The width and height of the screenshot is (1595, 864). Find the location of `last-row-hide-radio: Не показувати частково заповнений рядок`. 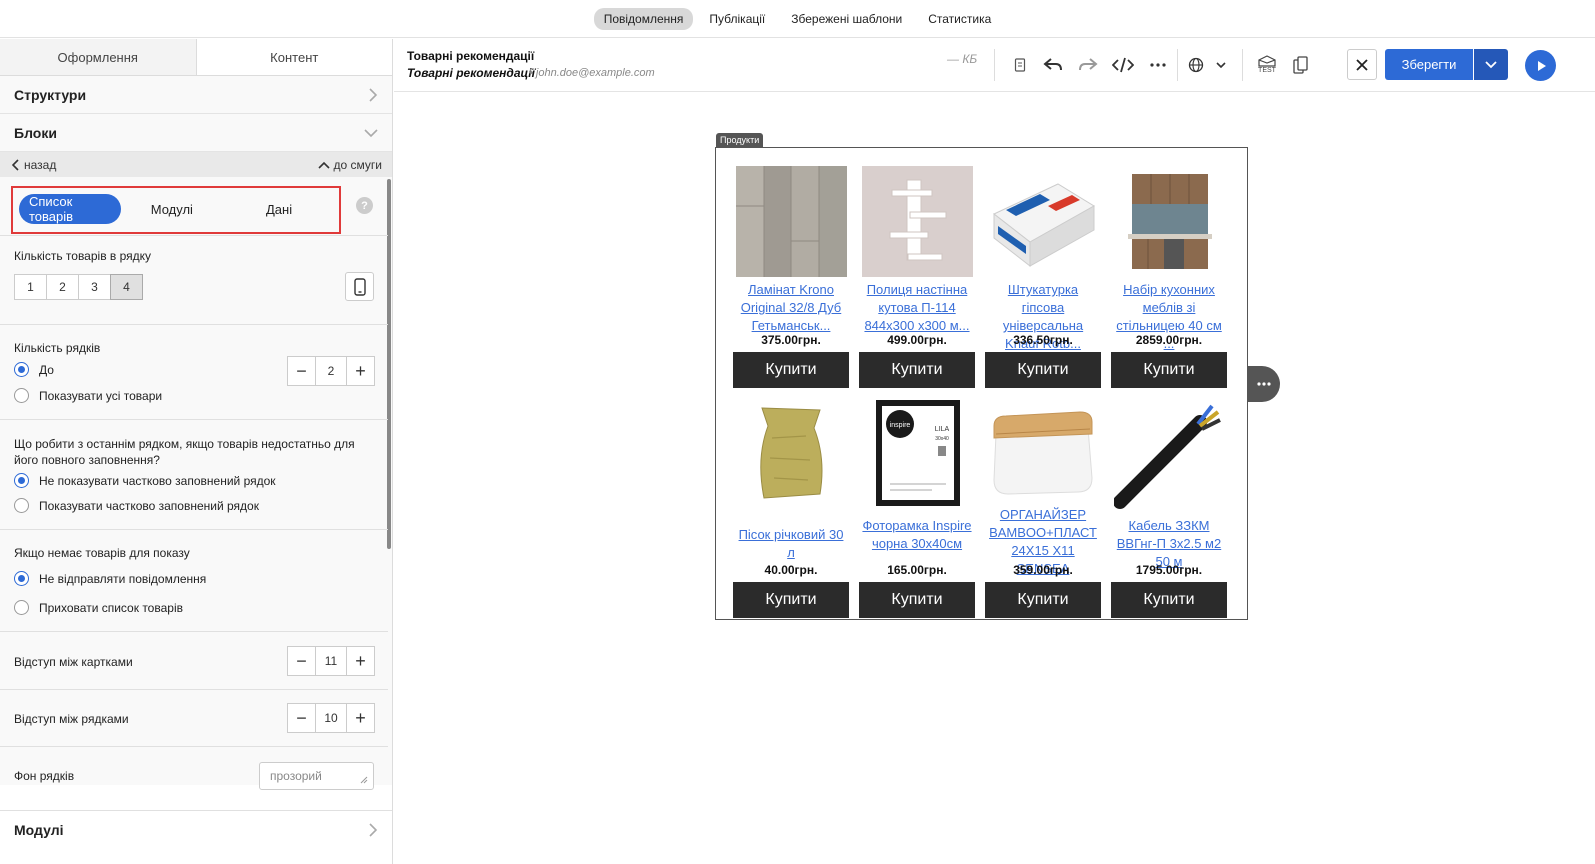

last-row-hide-radio: Не показувати частково заповнений рядок is located at coordinates (145, 480).